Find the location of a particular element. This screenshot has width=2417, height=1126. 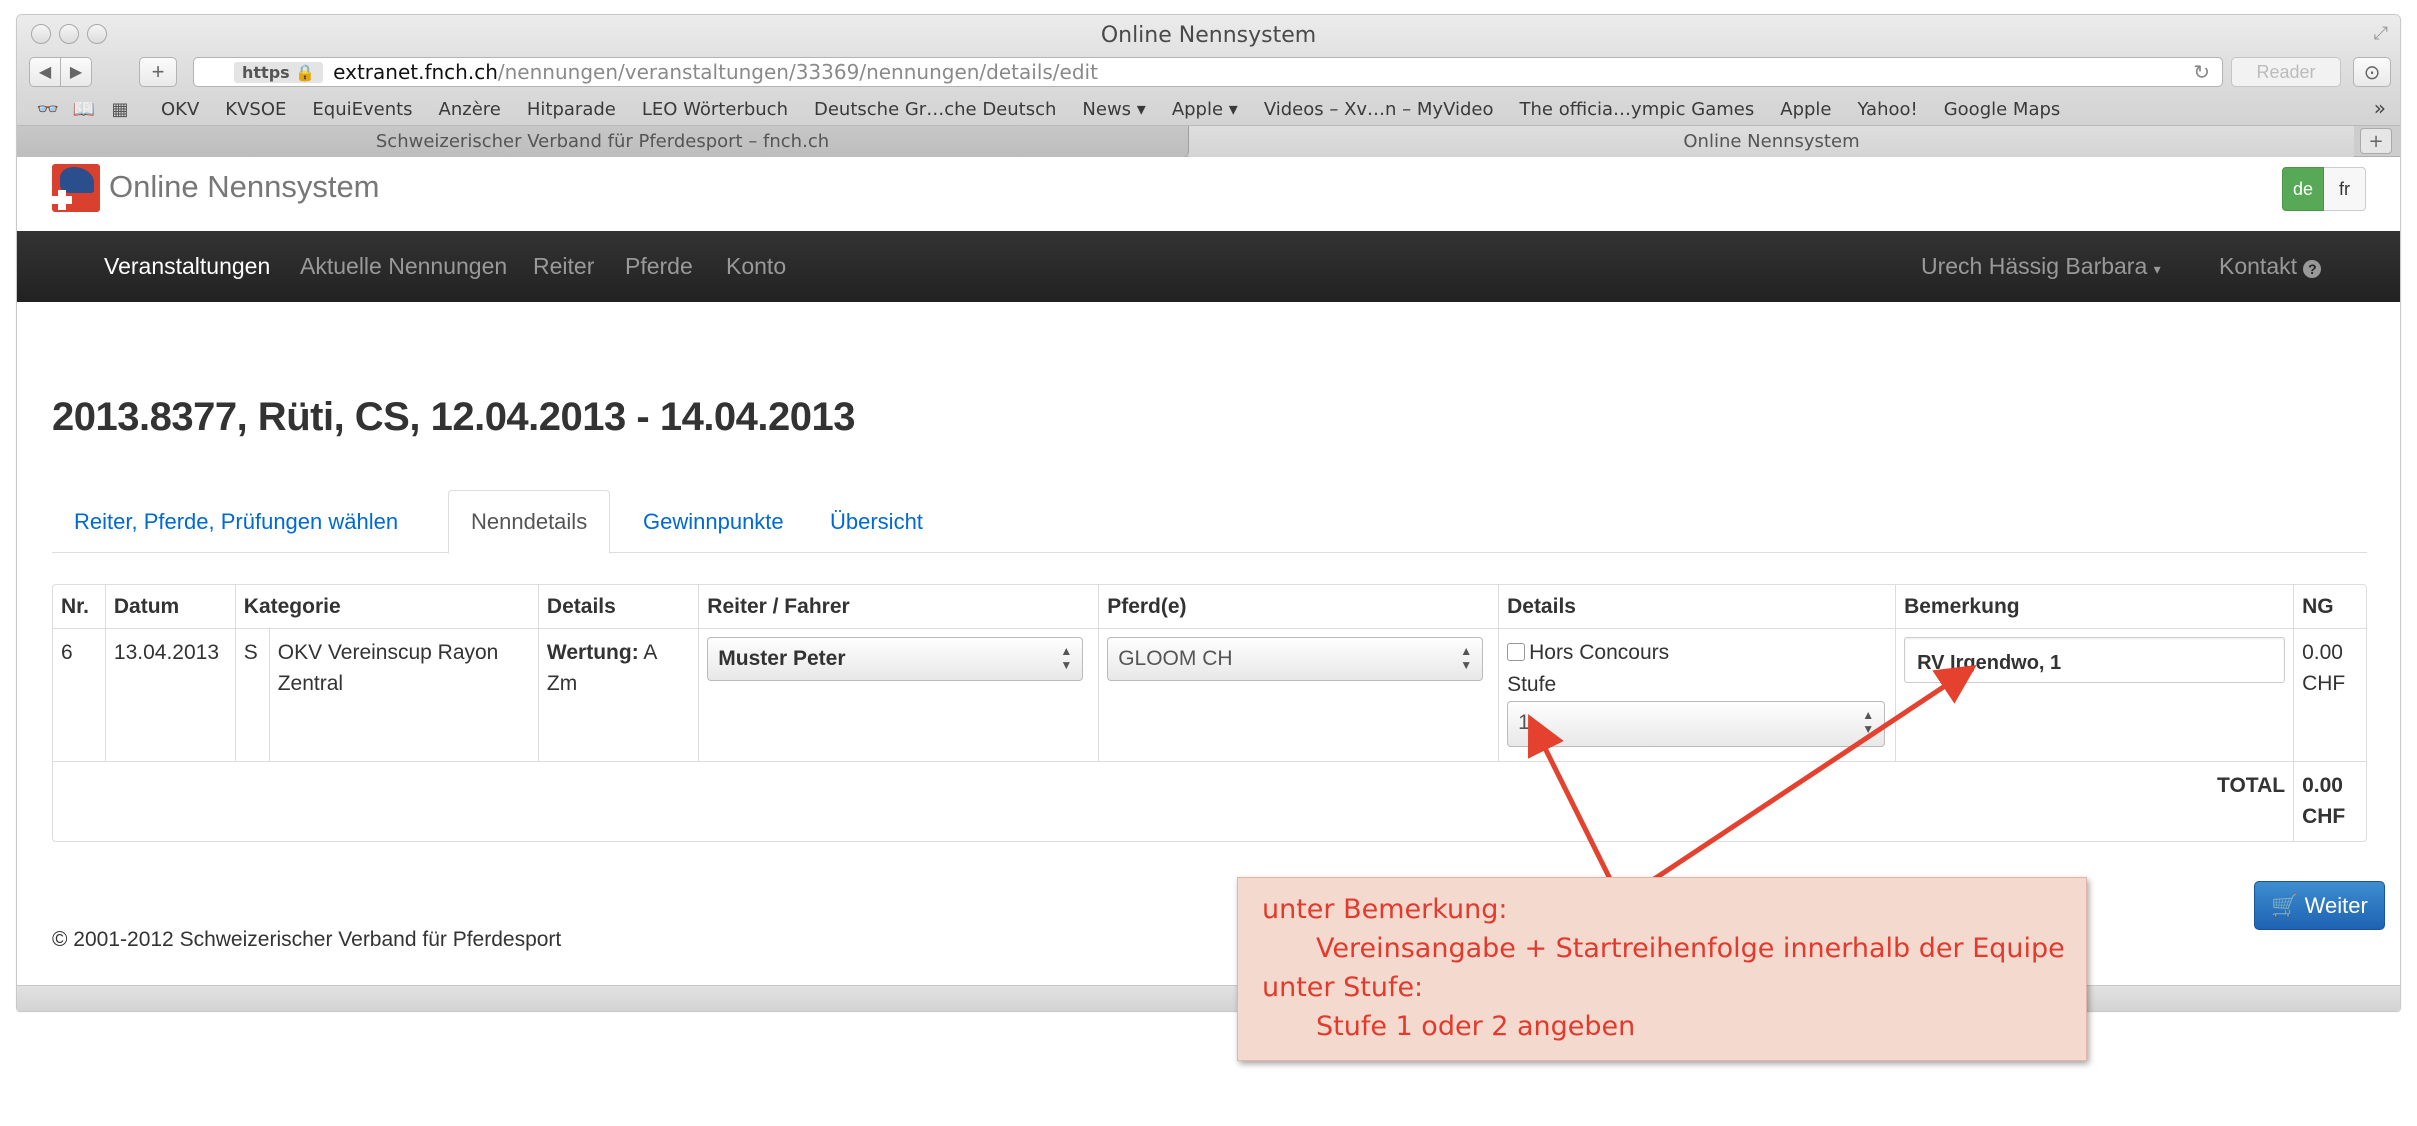

cart-icon: 🛒 is located at coordinates (2285, 905).